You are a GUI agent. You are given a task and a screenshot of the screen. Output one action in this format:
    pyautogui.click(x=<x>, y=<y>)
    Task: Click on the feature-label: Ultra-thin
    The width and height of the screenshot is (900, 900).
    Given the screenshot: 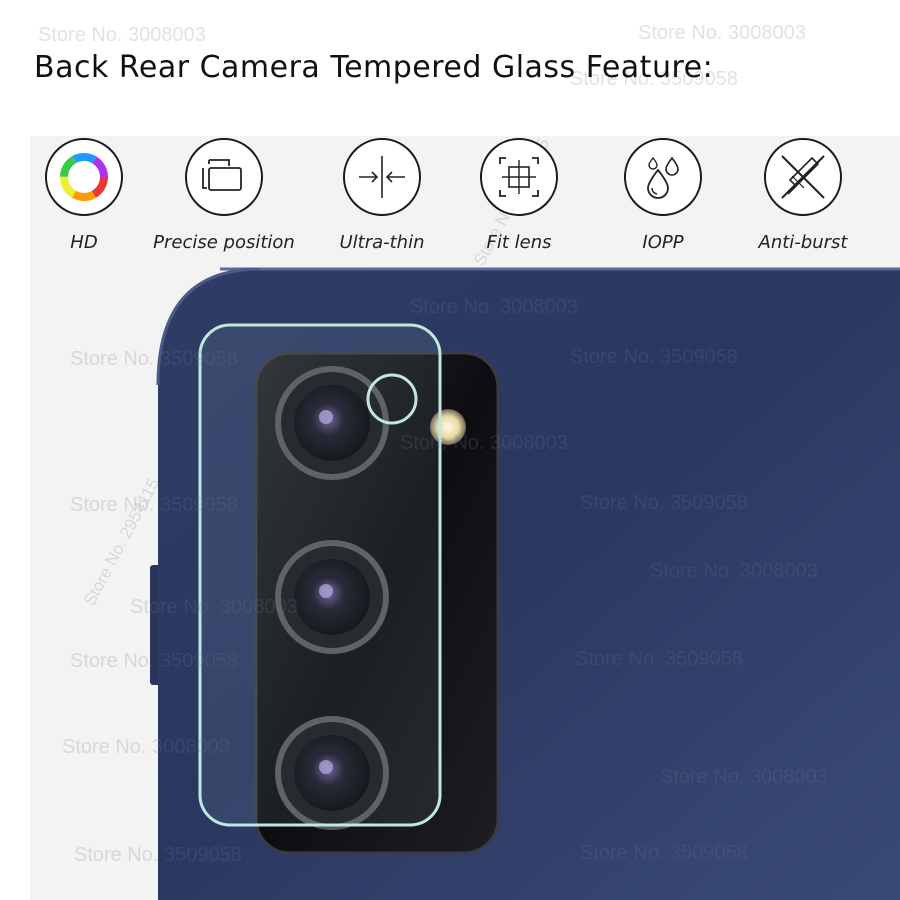 What is the action you would take?
    pyautogui.click(x=382, y=242)
    